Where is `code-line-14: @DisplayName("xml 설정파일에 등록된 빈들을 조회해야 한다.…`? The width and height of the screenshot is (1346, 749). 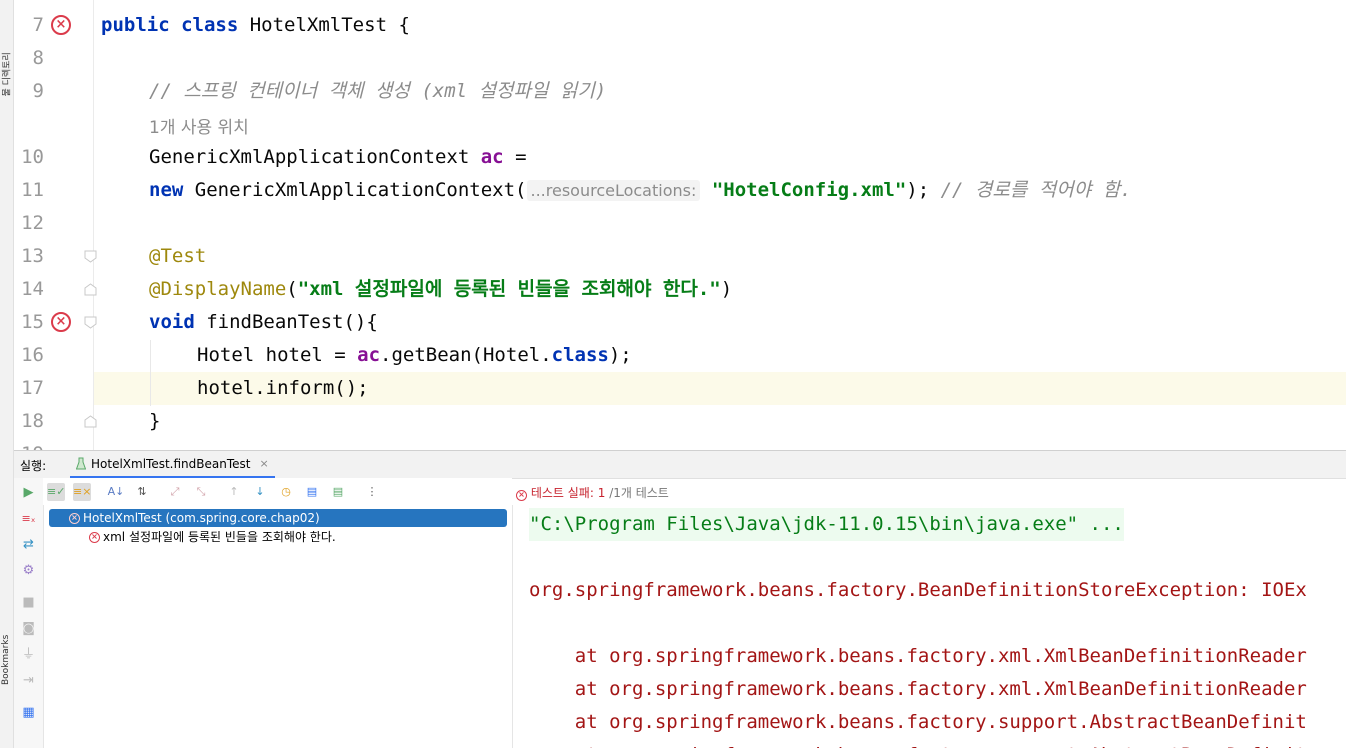
code-line-14: @DisplayName("xml 설정파일에 등록된 빈들을 조회해야 한다.… is located at coordinates (440, 289).